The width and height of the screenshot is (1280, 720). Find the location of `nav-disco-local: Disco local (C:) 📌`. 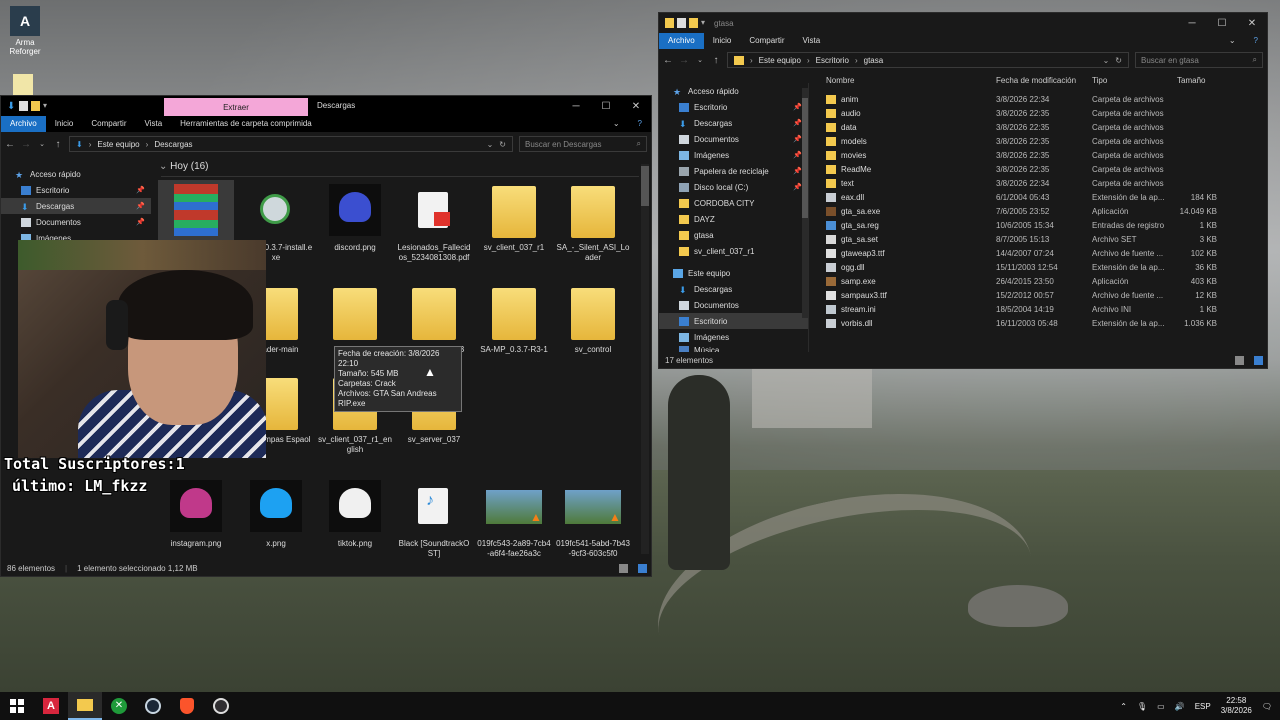

nav-disco-local: Disco local (C:) 📌 is located at coordinates (733, 187).